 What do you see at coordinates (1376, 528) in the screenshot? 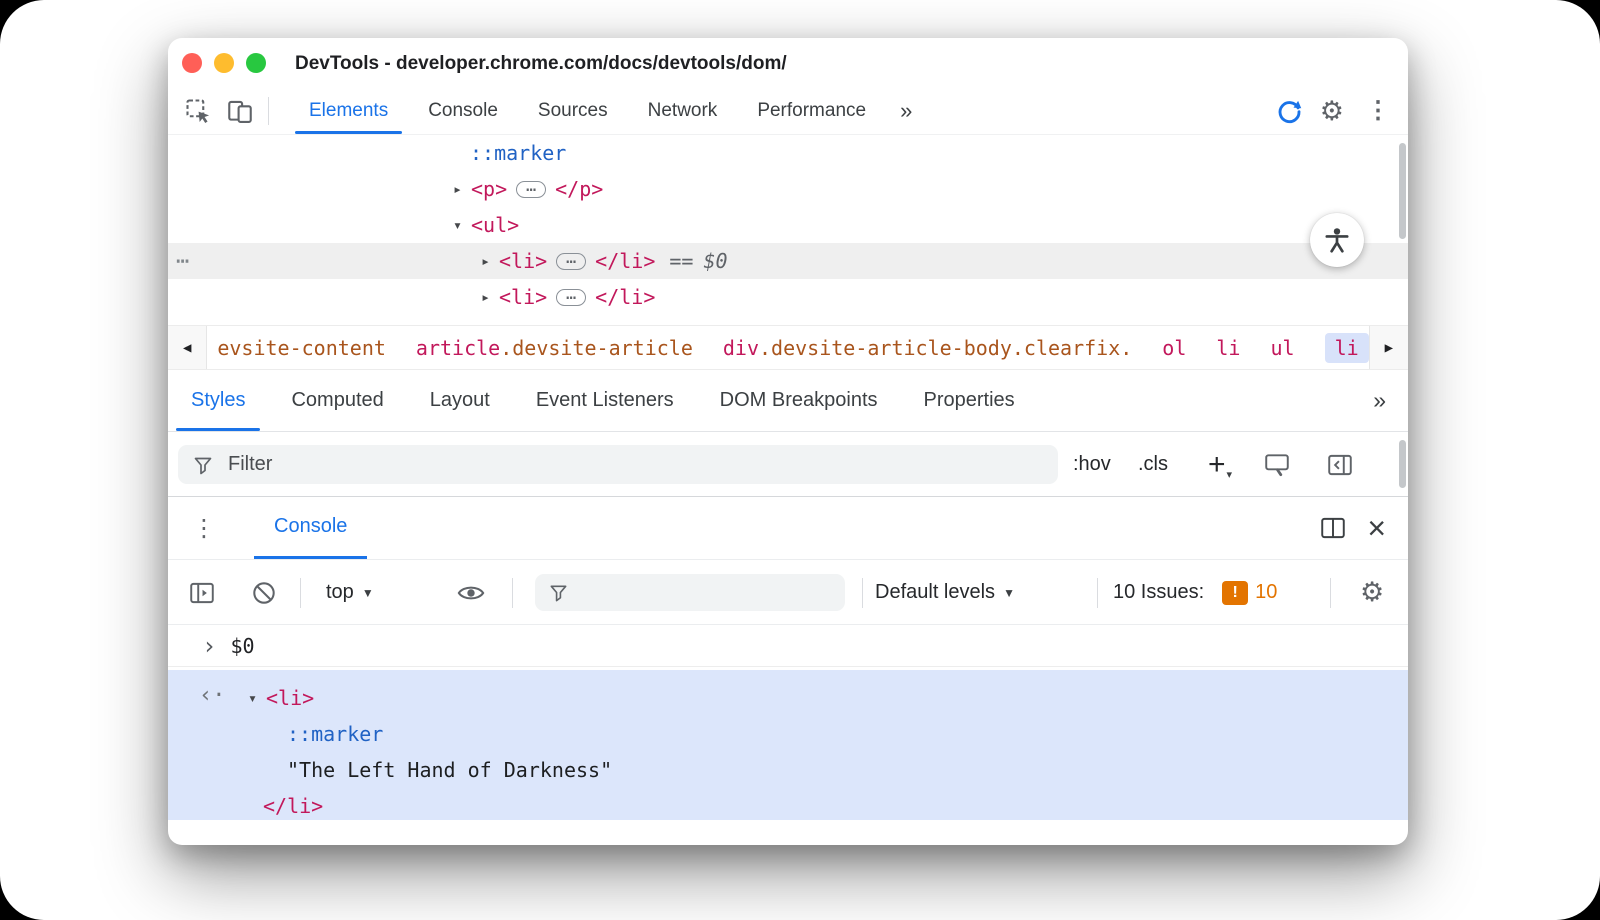
I see `close-drawer-button: ×` at bounding box center [1376, 528].